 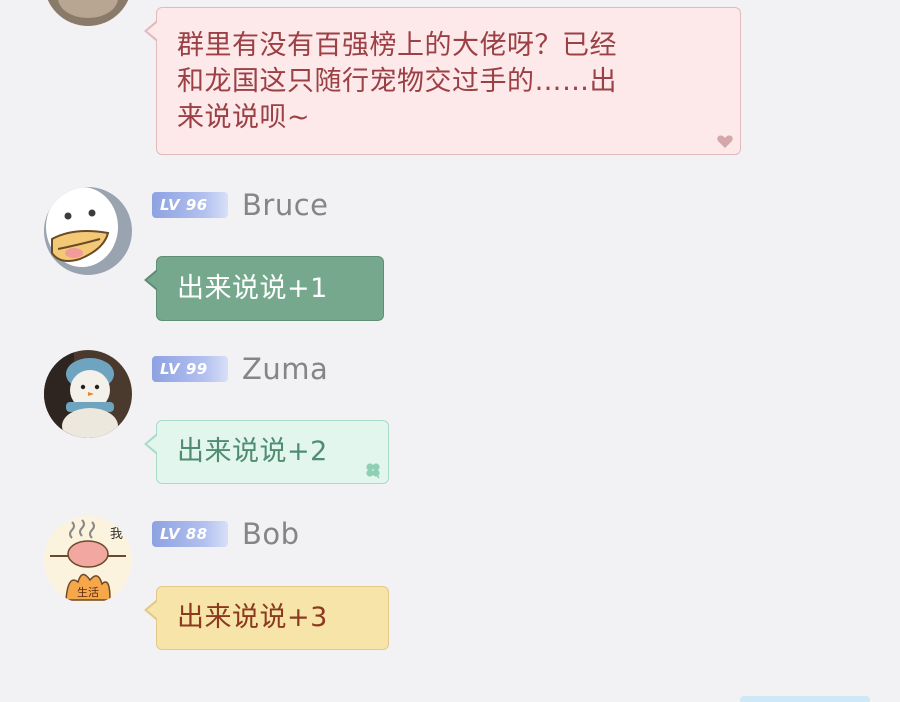 I want to click on duck-avatar-image, so click(x=88, y=231).